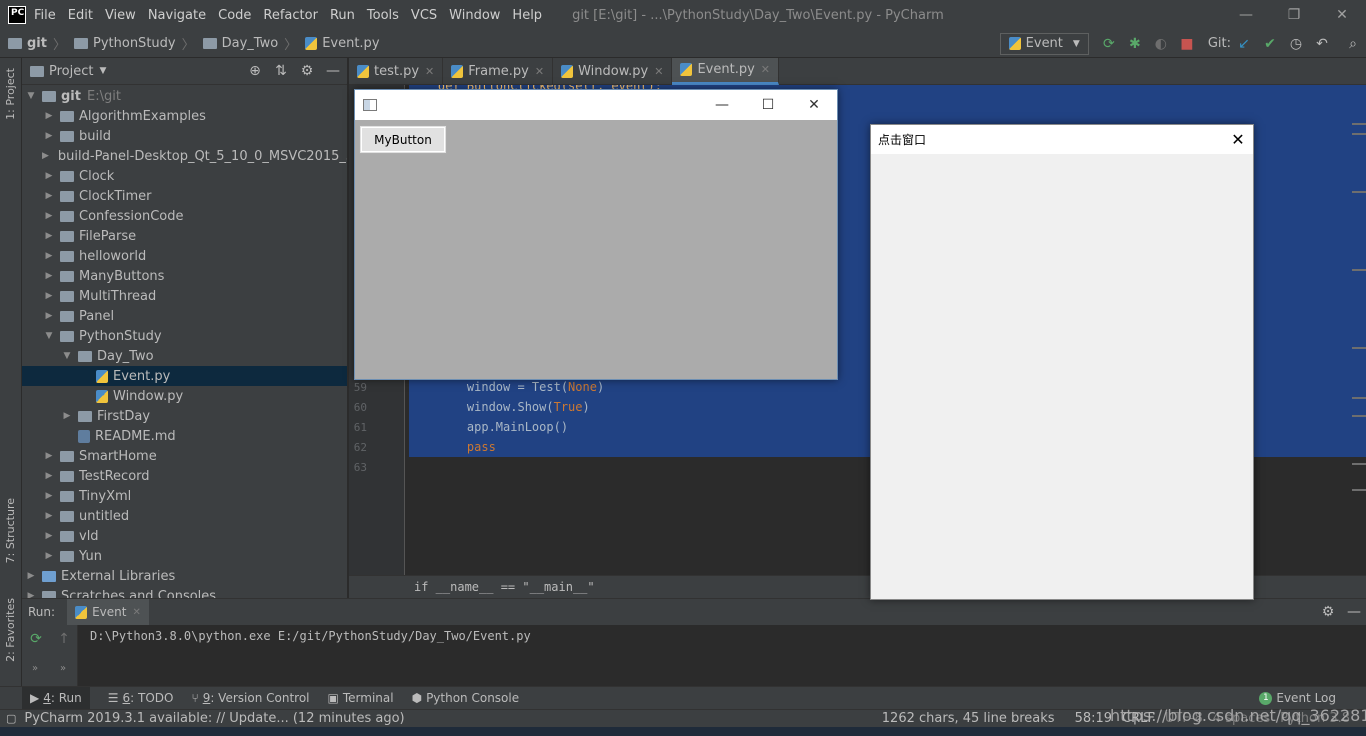 The image size is (1366, 736). I want to click on menu-tools: Tools, so click(383, 15).